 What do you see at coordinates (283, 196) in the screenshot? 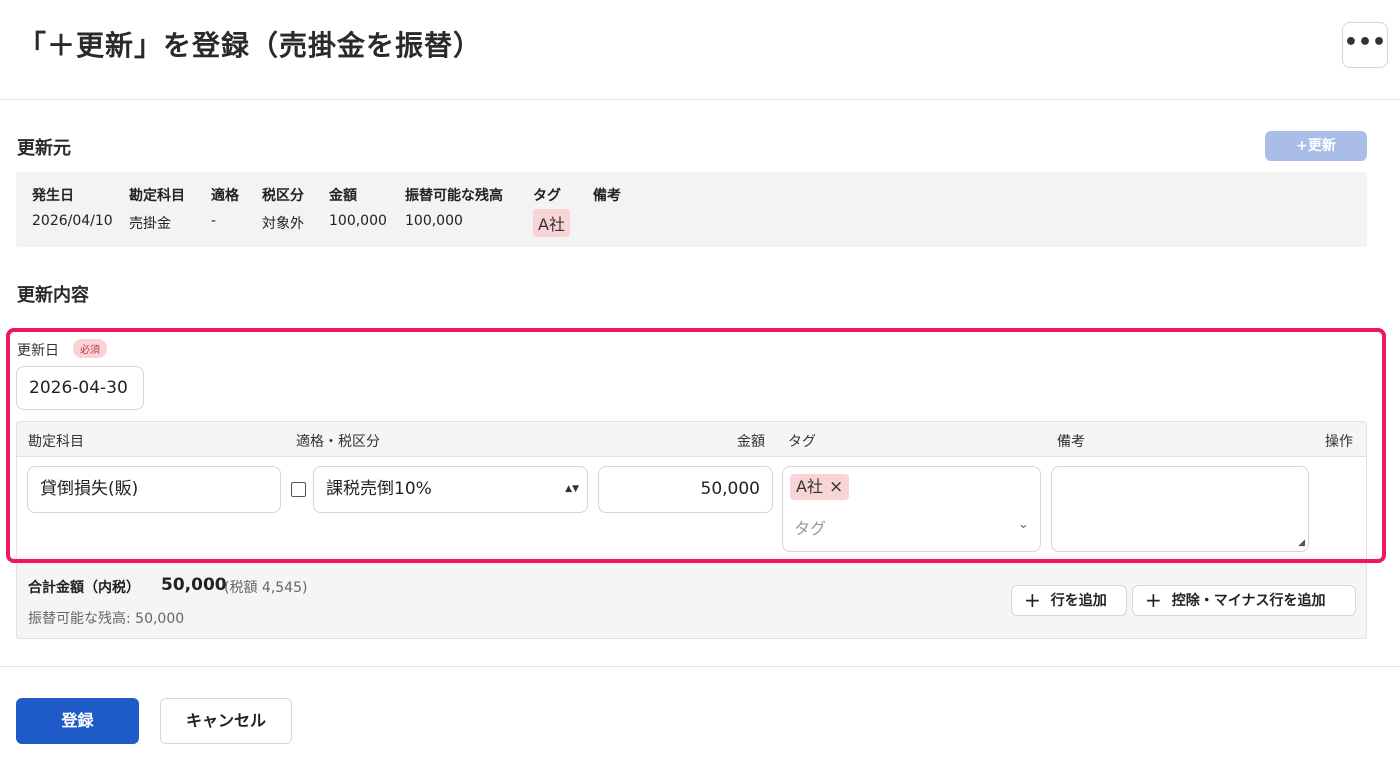
I see `source-col-tax: 税区分` at bounding box center [283, 196].